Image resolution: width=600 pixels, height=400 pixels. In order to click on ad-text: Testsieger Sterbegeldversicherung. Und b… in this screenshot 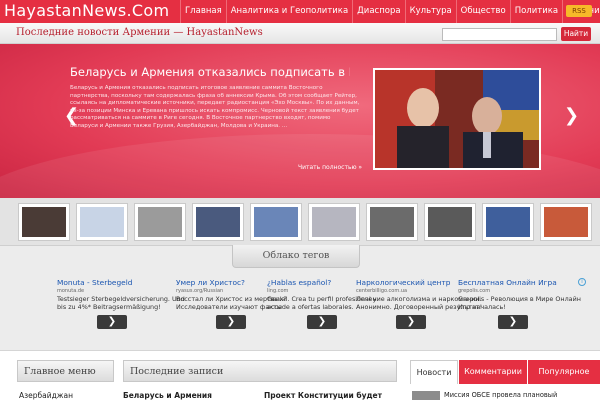, I will do `click(121, 303)`.